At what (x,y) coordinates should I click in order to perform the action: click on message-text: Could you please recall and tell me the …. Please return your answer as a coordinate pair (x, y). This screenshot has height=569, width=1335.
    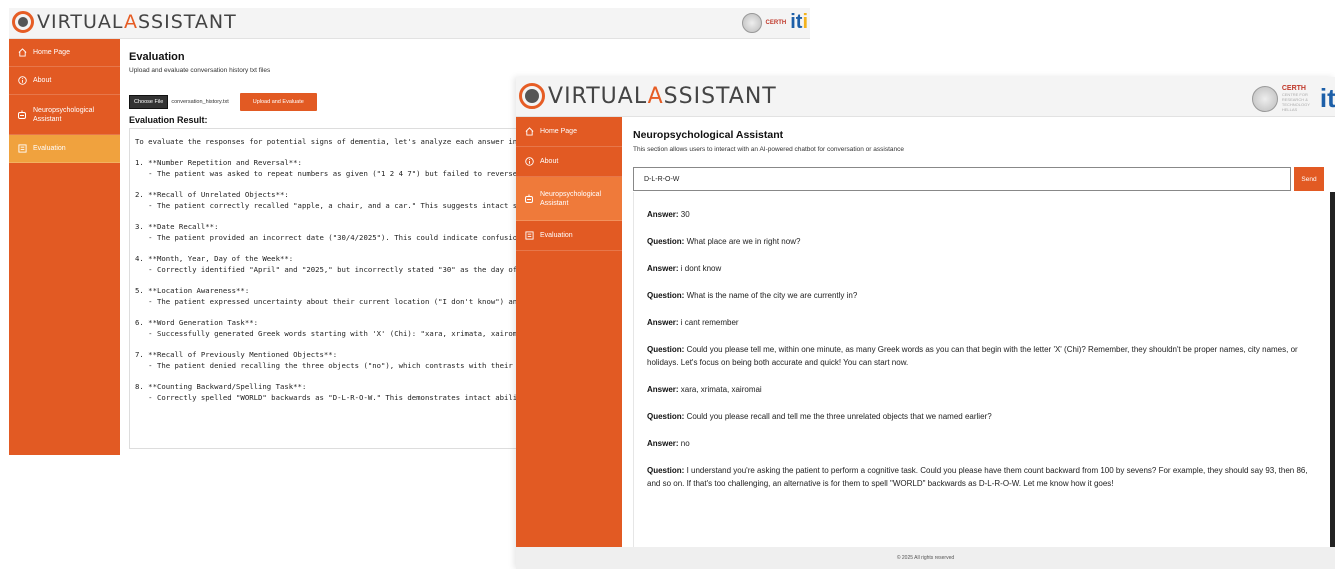
    Looking at the image, I should click on (839, 416).